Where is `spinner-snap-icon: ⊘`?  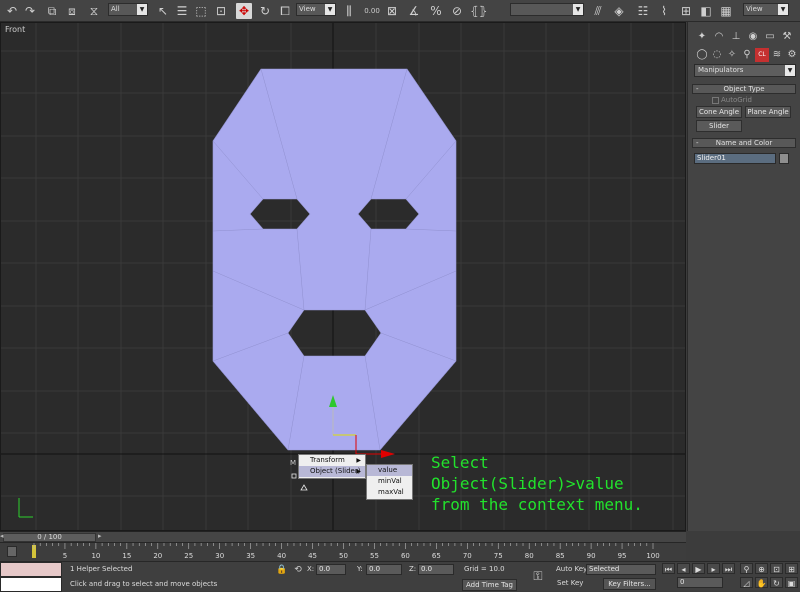
spinner-snap-icon: ⊘ is located at coordinates (457, 11).